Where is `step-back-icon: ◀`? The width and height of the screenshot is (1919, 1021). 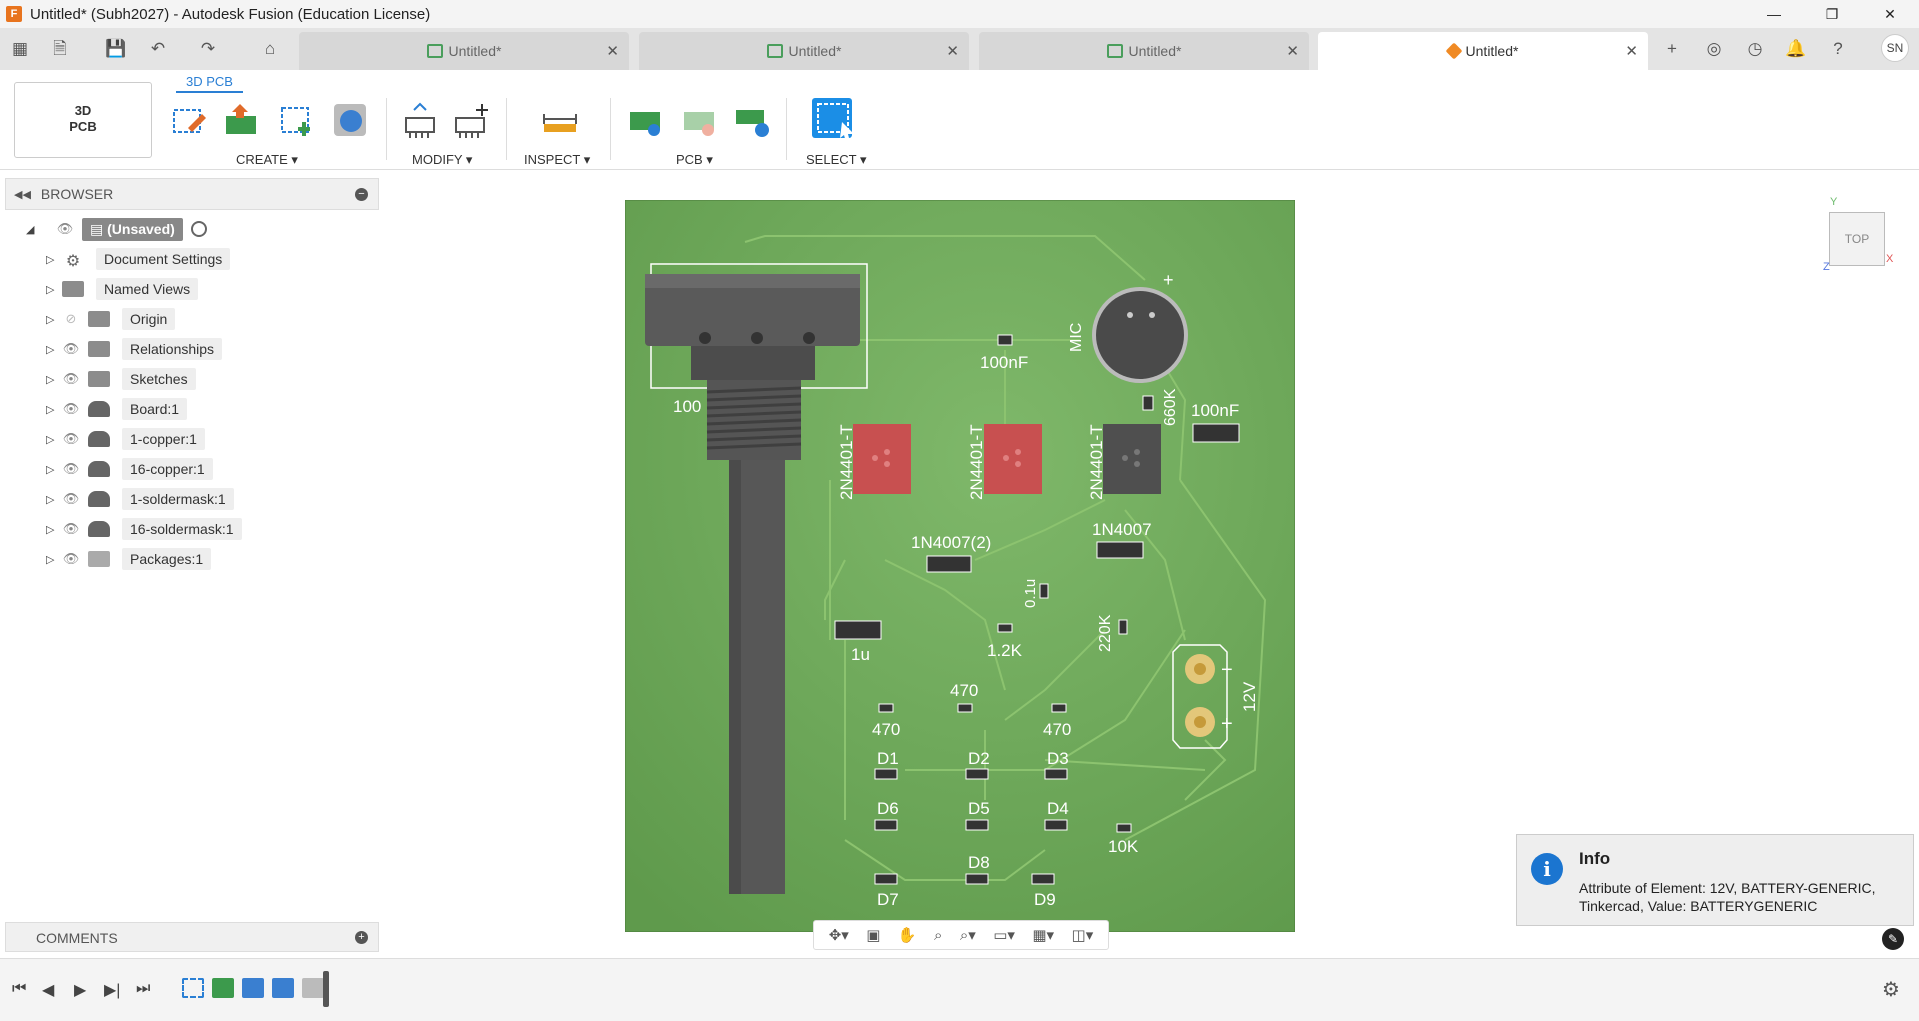 step-back-icon: ◀ is located at coordinates (48, 990).